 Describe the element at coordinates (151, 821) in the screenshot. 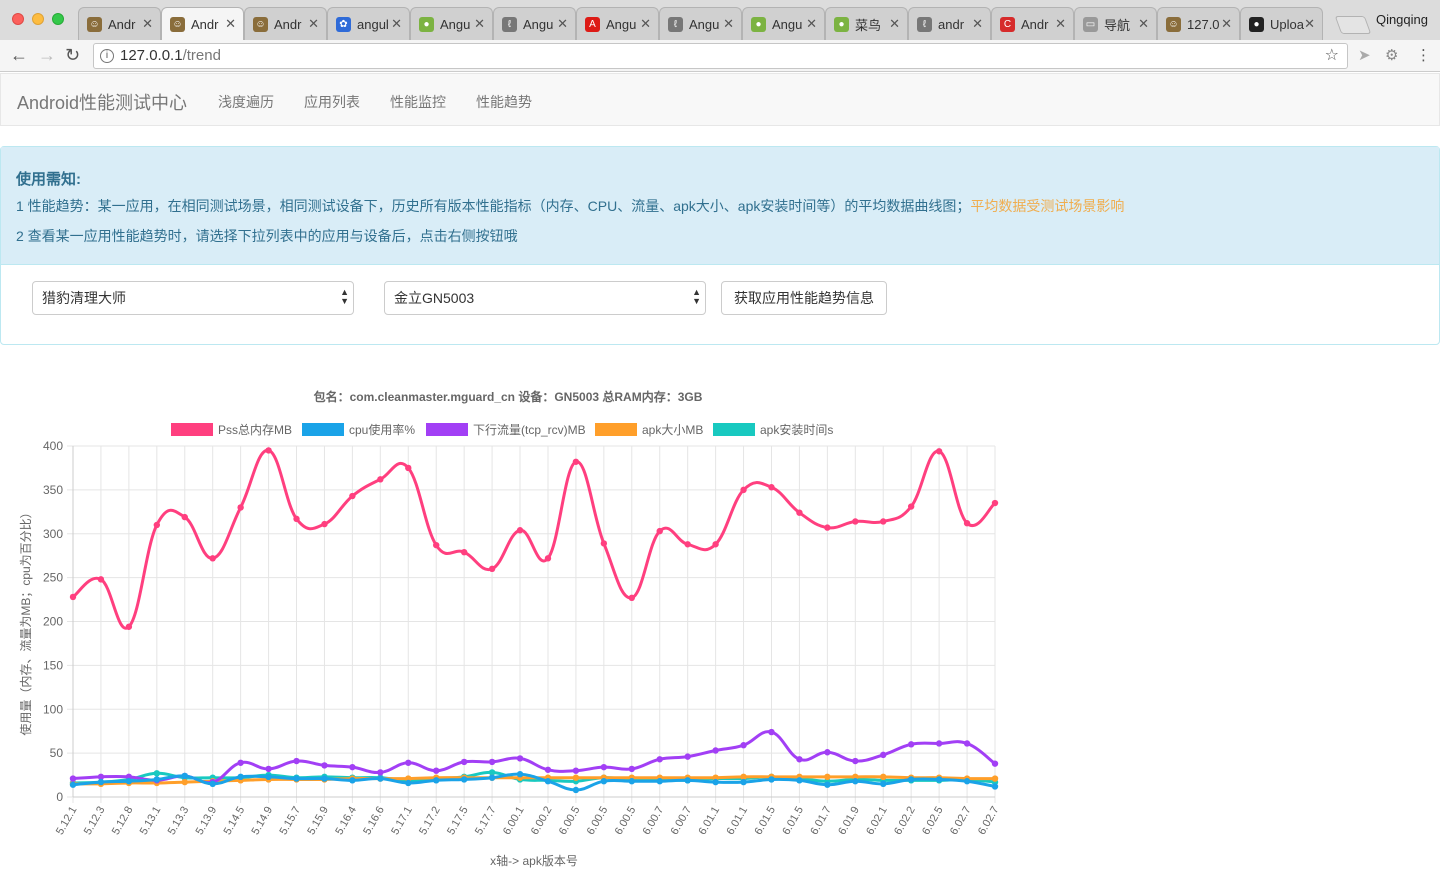

I see `x-tick-label: 5.13.1` at that location.